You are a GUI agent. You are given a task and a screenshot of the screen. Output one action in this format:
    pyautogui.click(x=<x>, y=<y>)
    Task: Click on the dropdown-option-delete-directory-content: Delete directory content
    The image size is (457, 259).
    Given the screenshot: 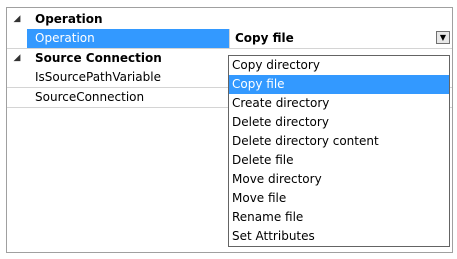 What is the action you would take?
    pyautogui.click(x=339, y=141)
    